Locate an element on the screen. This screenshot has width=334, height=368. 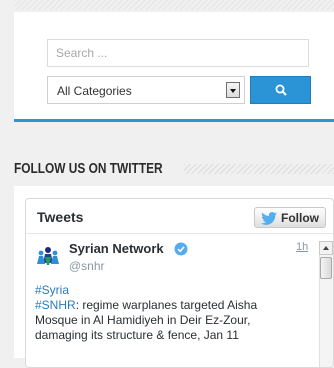
search-button is located at coordinates (280, 90).